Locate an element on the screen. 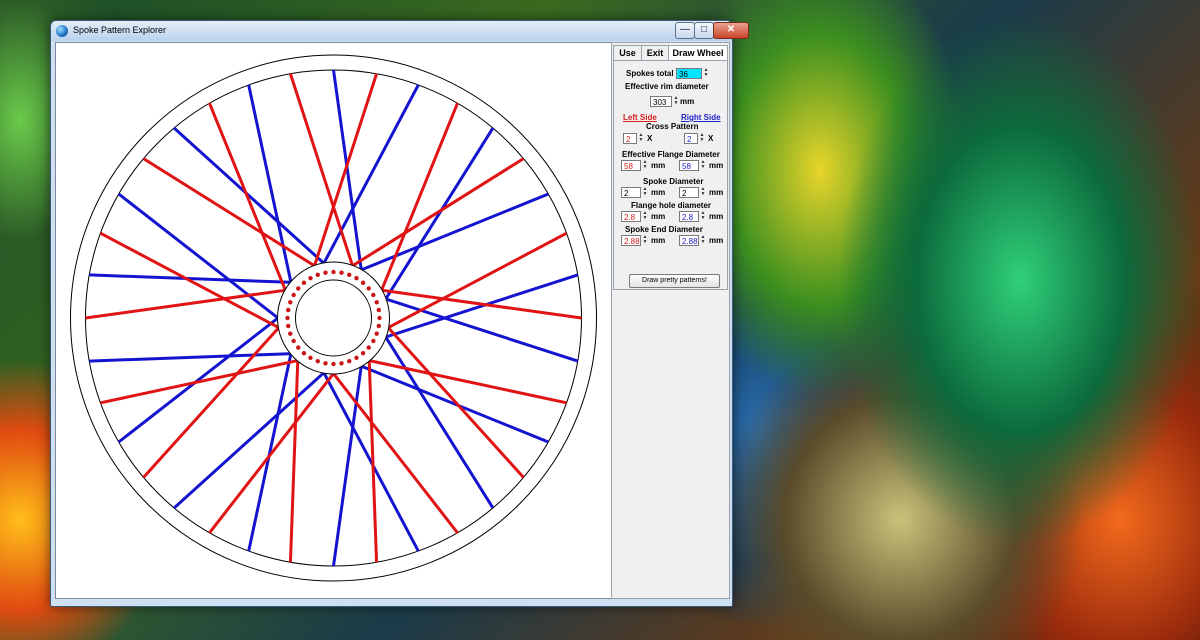  spoke-end-left-unit: mm is located at coordinates (658, 240).